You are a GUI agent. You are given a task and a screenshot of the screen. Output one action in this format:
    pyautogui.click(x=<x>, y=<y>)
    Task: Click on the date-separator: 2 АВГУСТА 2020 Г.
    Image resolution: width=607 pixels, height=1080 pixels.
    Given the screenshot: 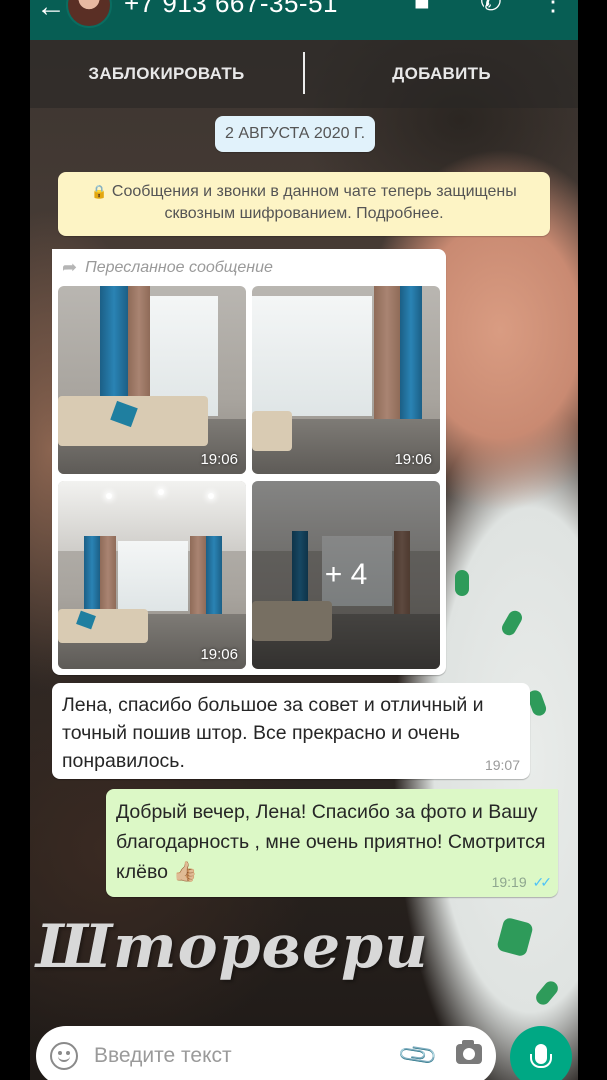 What is the action you would take?
    pyautogui.click(x=295, y=134)
    